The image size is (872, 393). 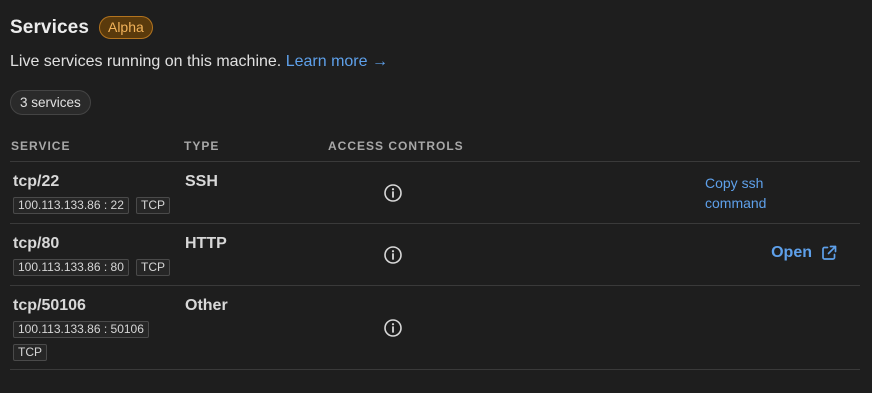 What do you see at coordinates (201, 181) in the screenshot?
I see `service-type: SSH` at bounding box center [201, 181].